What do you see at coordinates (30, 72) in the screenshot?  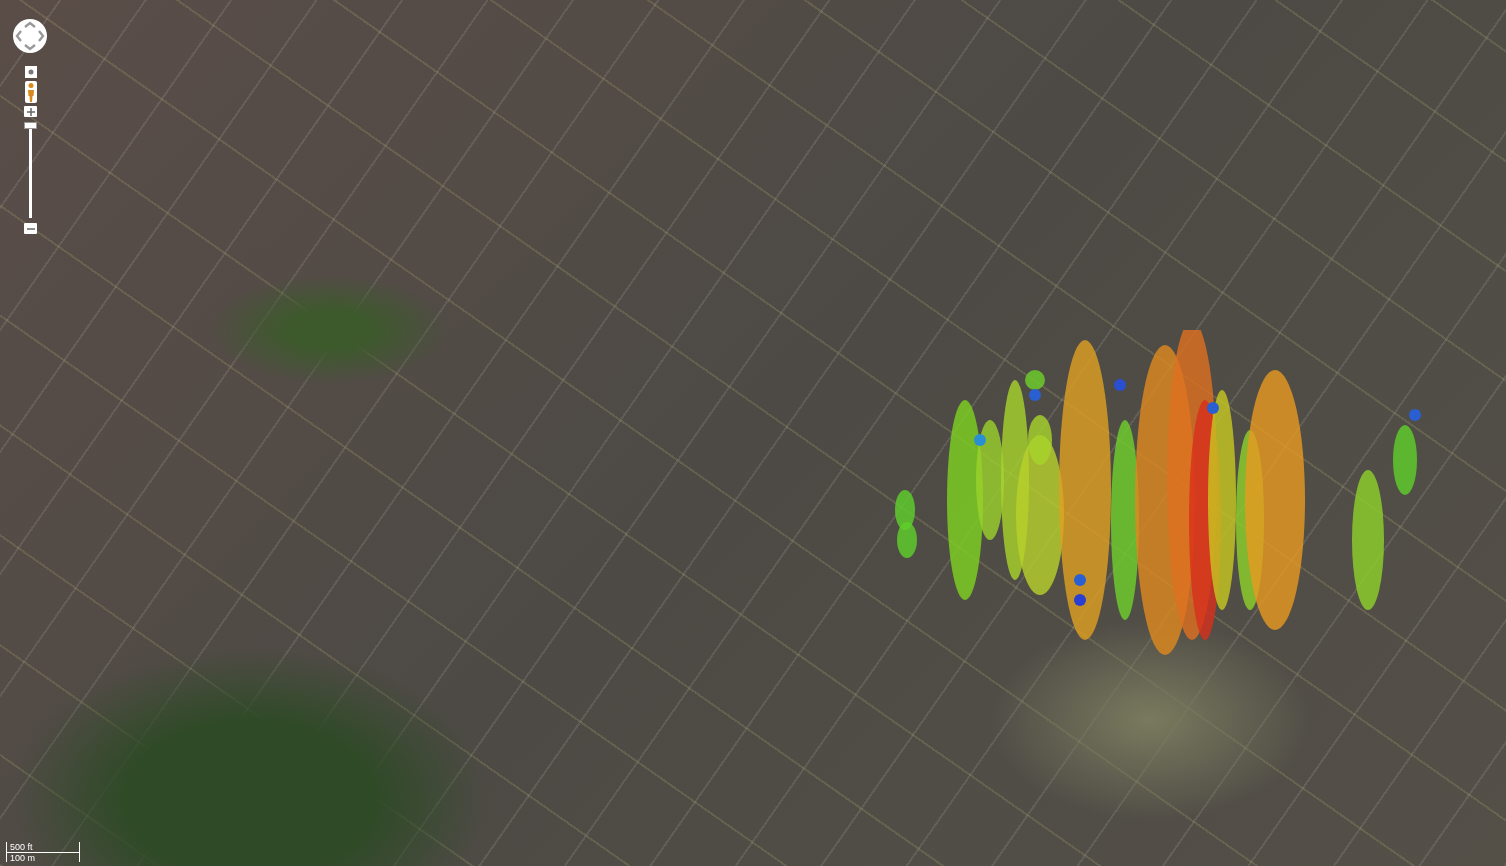 I see `reset-icon` at bounding box center [30, 72].